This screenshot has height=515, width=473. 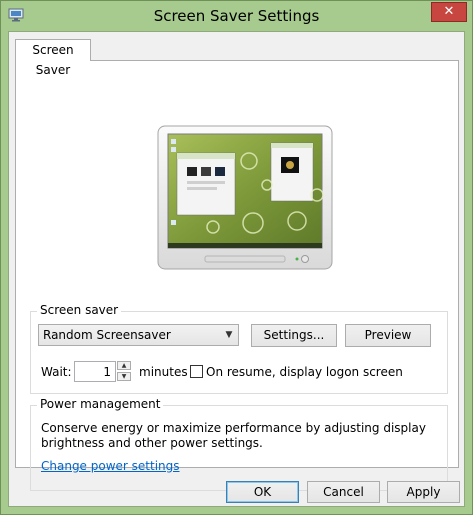 What do you see at coordinates (107, 335) in the screenshot?
I see `screensaver-selected-value: Random Screensaver` at bounding box center [107, 335].